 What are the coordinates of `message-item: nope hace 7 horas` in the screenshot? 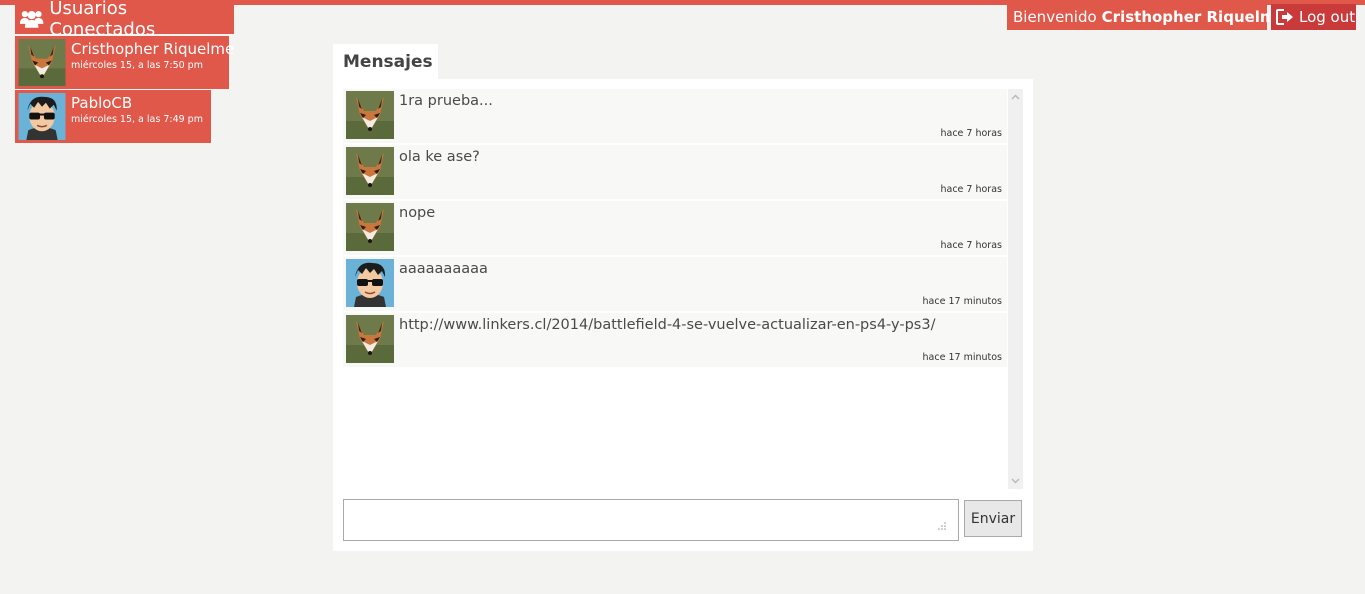 It's located at (675, 228).